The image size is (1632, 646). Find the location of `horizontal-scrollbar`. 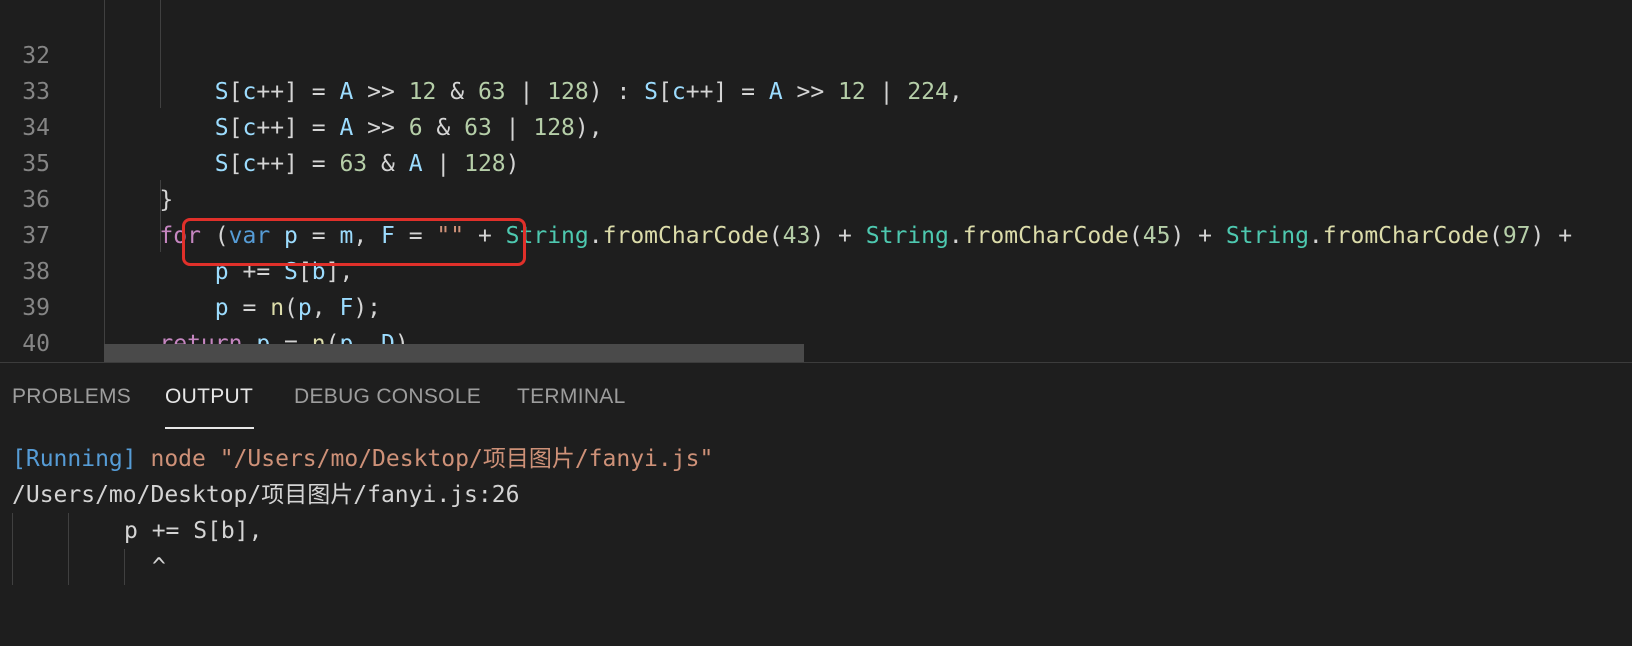

horizontal-scrollbar is located at coordinates (454, 353).